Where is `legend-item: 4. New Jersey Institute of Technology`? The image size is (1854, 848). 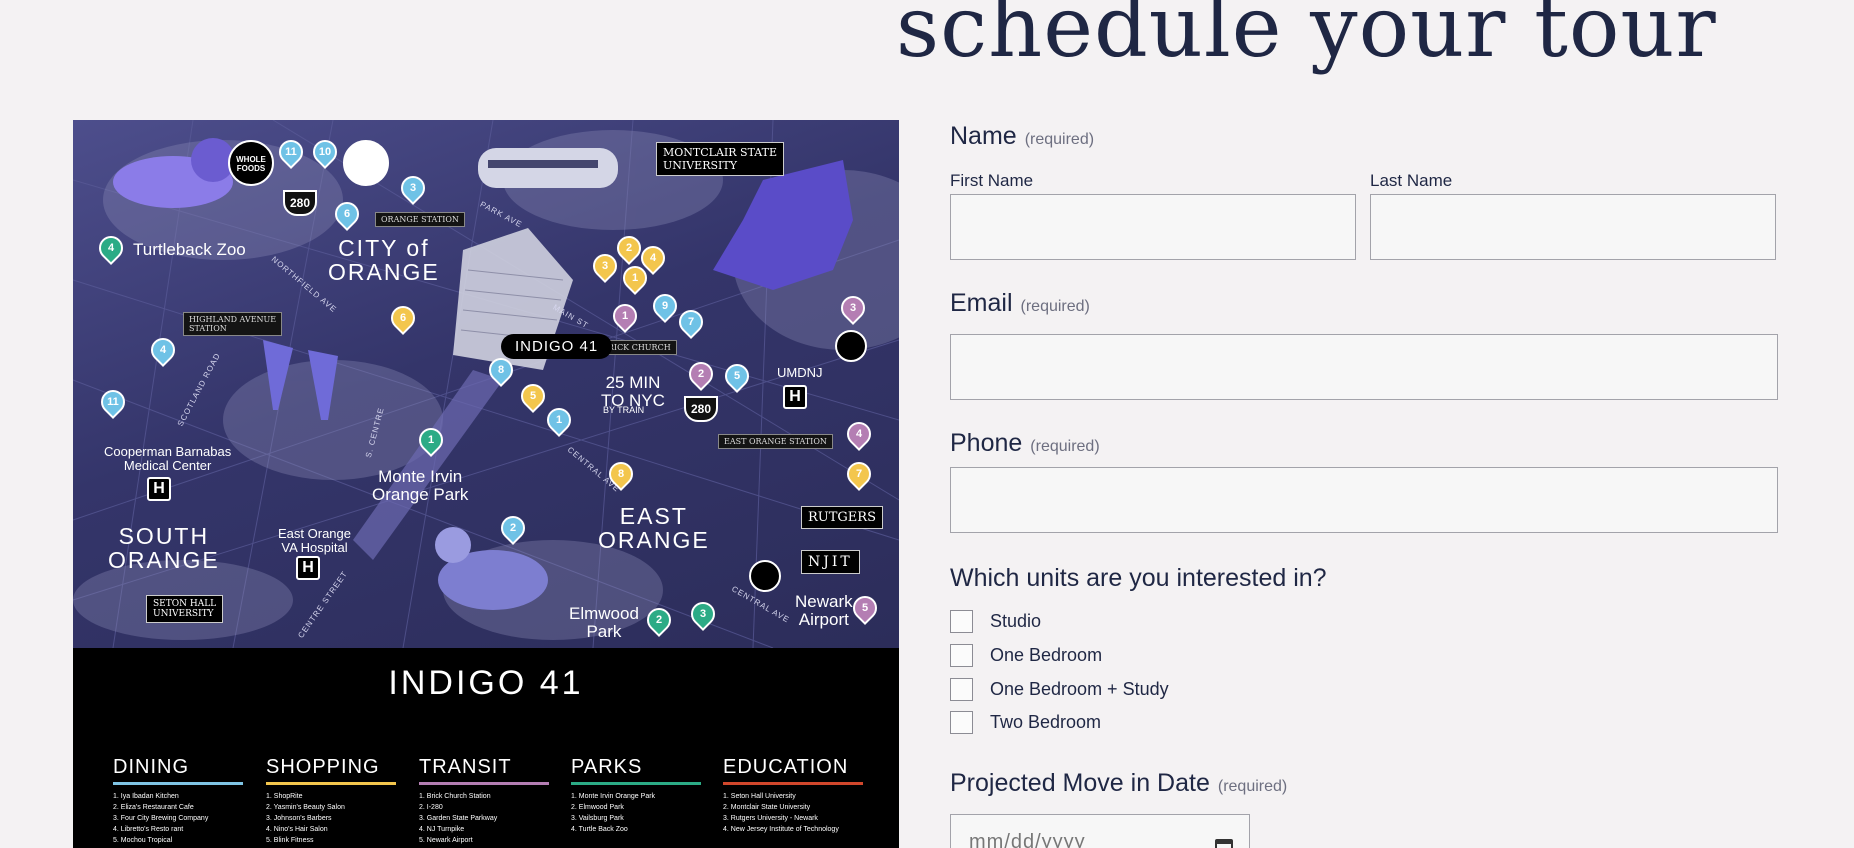
legend-item: 4. New Jersey Institute of Technology is located at coordinates (781, 829).